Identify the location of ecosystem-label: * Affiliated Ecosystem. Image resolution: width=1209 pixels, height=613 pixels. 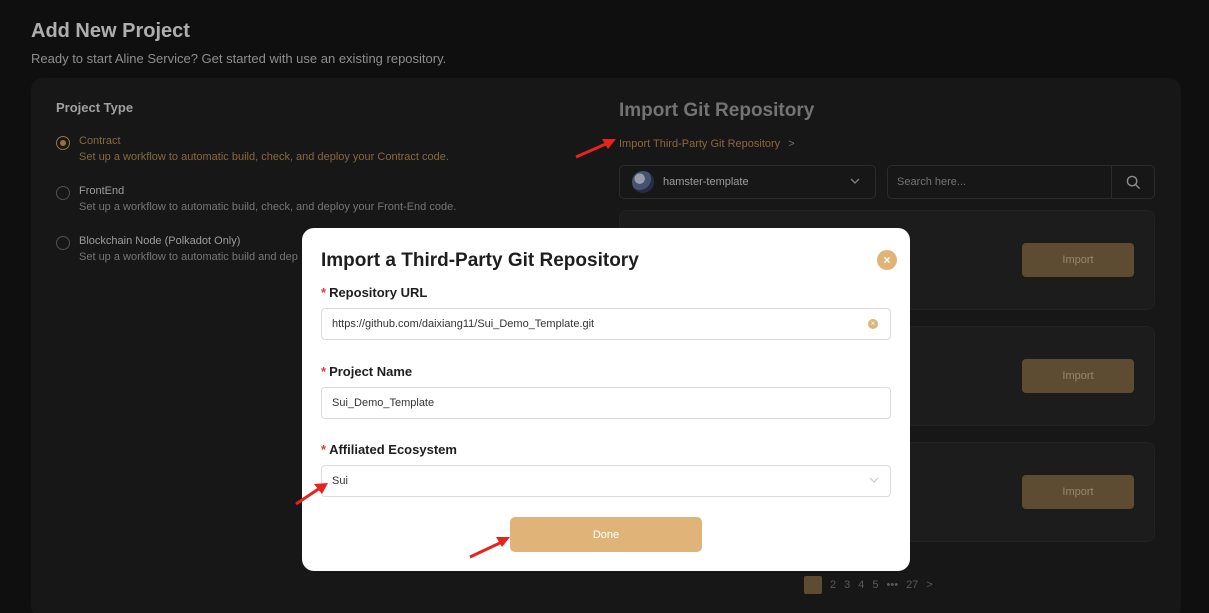
(389, 449).